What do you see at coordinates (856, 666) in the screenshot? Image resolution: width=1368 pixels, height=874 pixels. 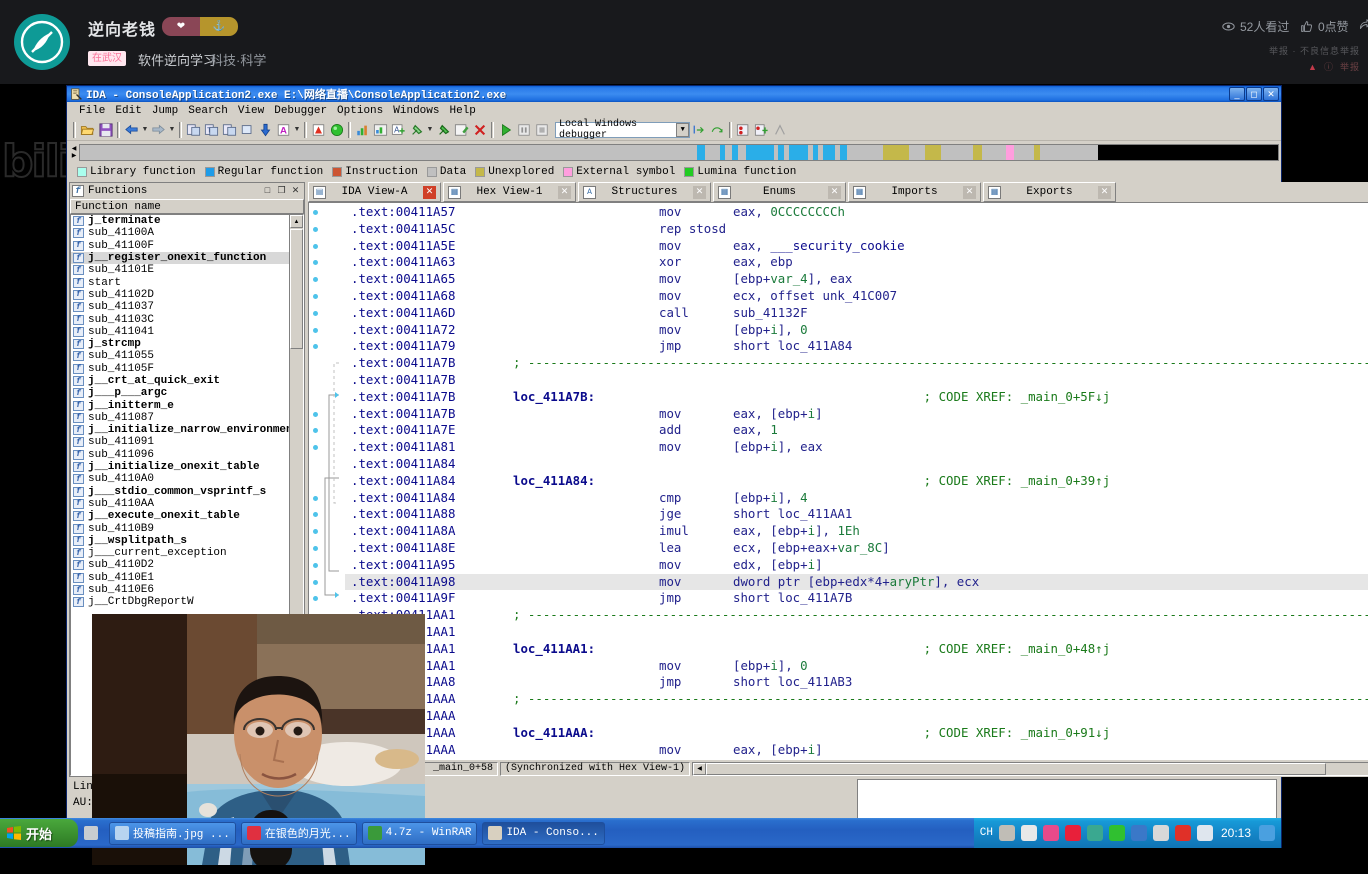 I see `disassembly-line: .text:00411AA1mov[ebp+i], 0` at bounding box center [856, 666].